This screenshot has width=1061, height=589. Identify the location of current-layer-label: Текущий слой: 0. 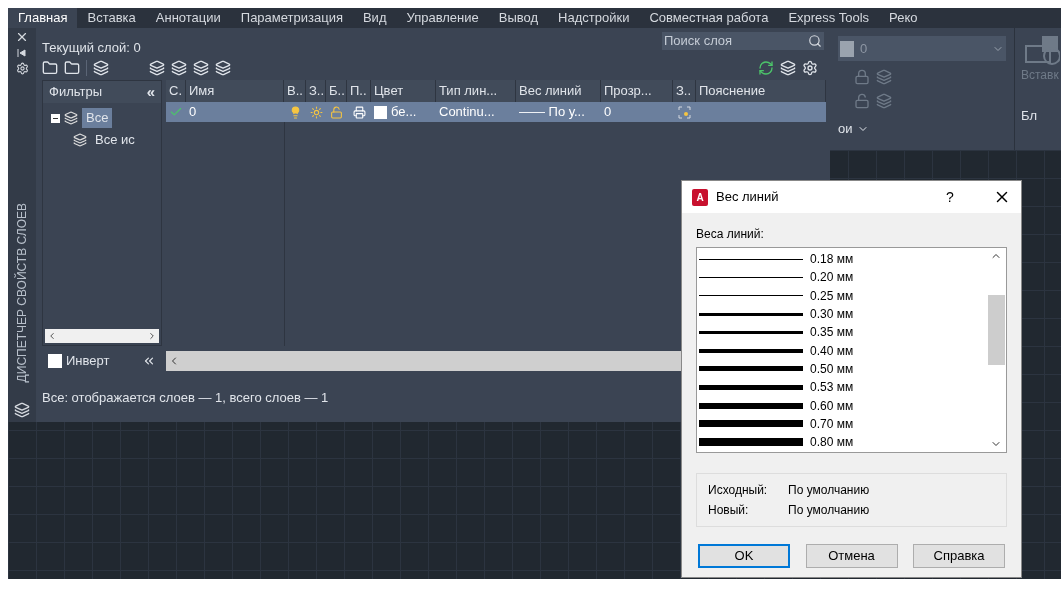
(91, 48).